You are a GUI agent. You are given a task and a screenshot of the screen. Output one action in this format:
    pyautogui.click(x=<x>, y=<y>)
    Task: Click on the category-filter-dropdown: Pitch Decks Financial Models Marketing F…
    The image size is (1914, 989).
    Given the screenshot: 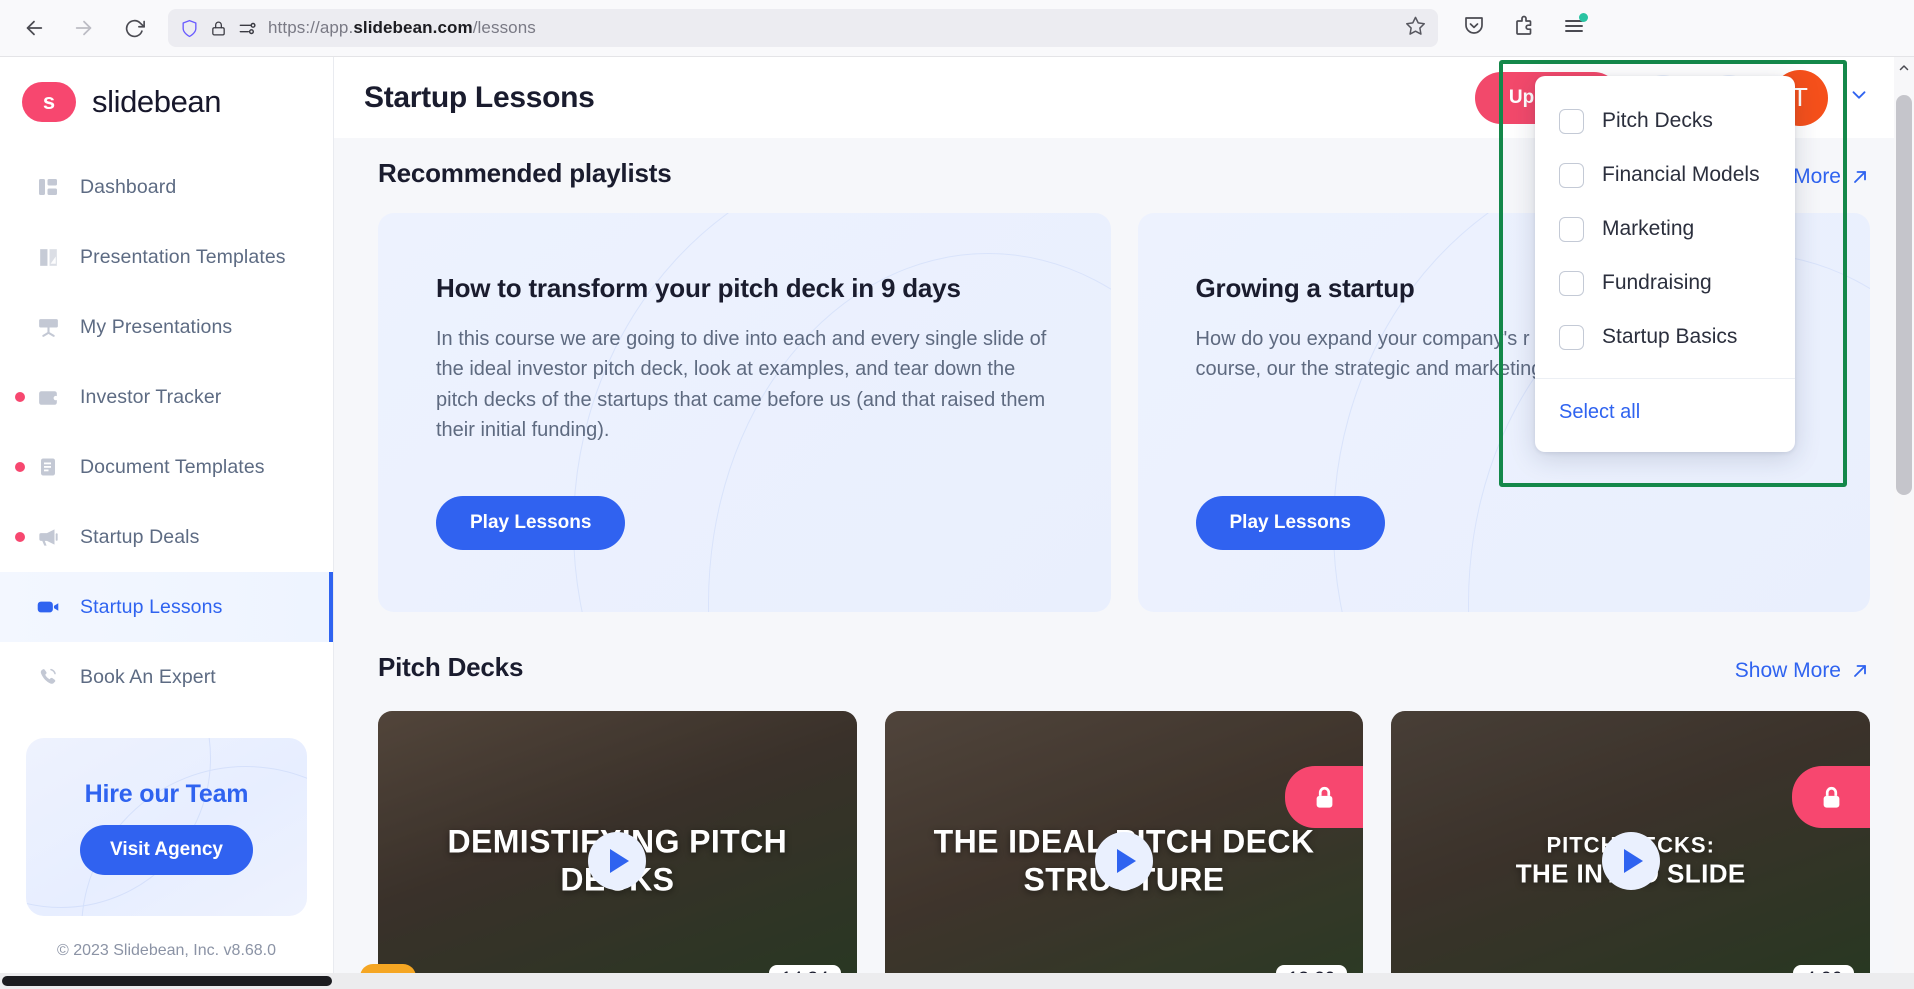 What is the action you would take?
    pyautogui.click(x=1665, y=264)
    